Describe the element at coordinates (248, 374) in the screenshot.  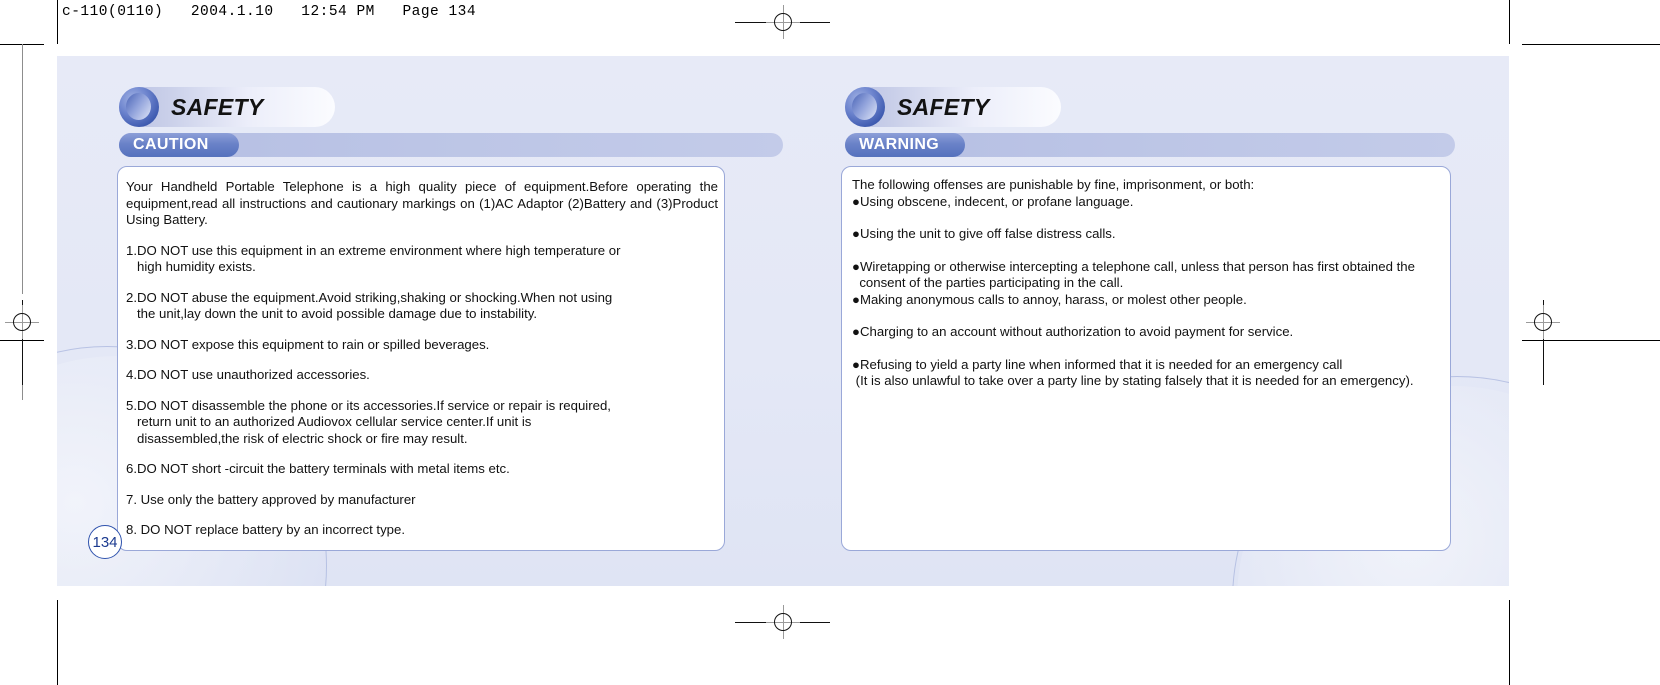
I see `caution-item-4: 4.DO NOT use unauthorized accessories.` at that location.